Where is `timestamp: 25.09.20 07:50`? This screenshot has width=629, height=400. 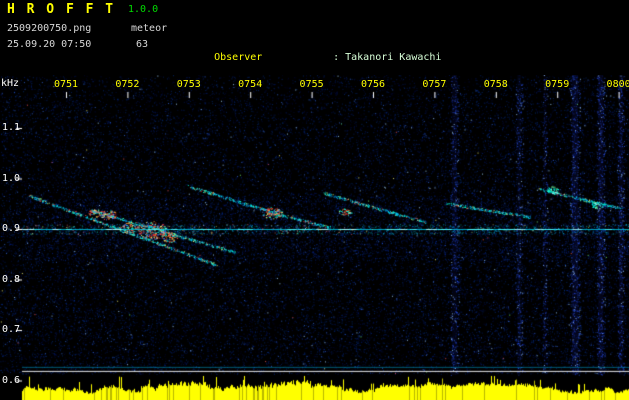 timestamp: 25.09.20 07:50 is located at coordinates (49, 44).